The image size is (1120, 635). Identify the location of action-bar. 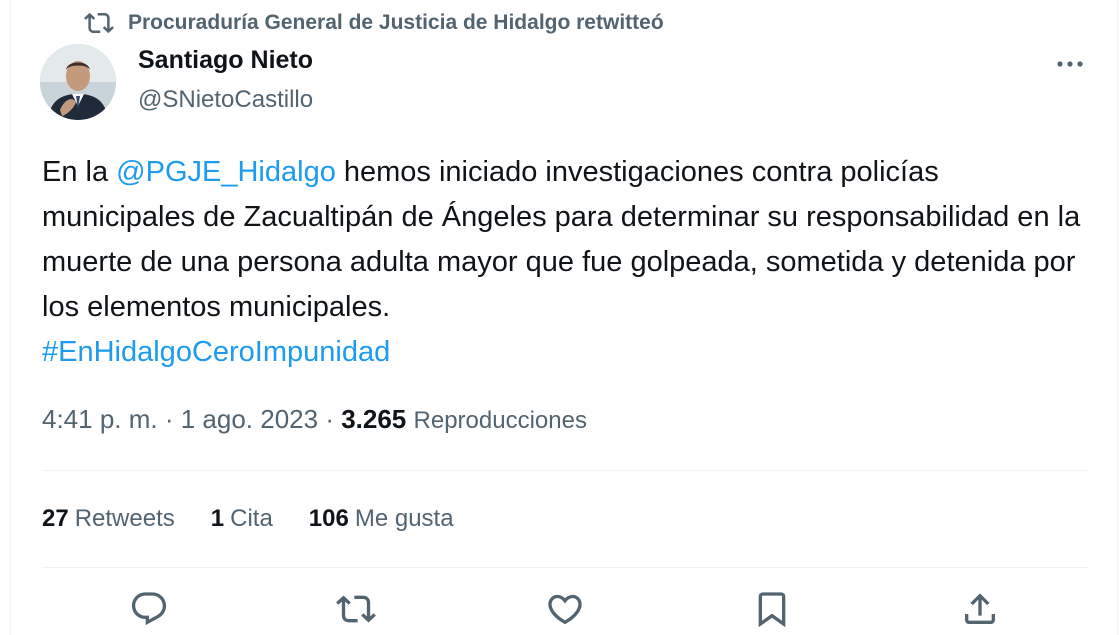
(560, 610).